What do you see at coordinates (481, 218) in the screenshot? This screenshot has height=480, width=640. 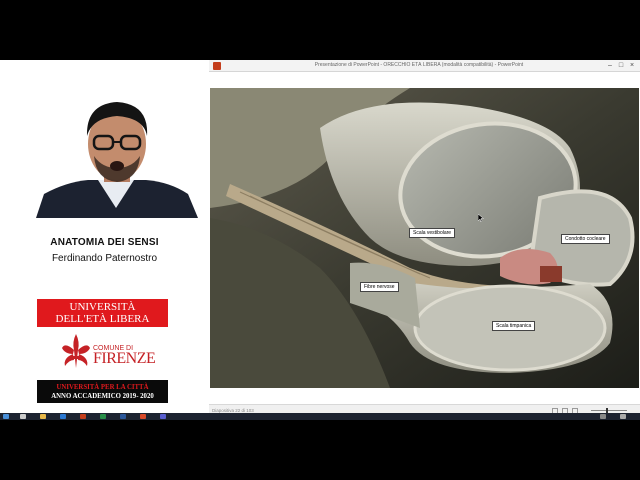 I see `mouse-cursor-icon` at bounding box center [481, 218].